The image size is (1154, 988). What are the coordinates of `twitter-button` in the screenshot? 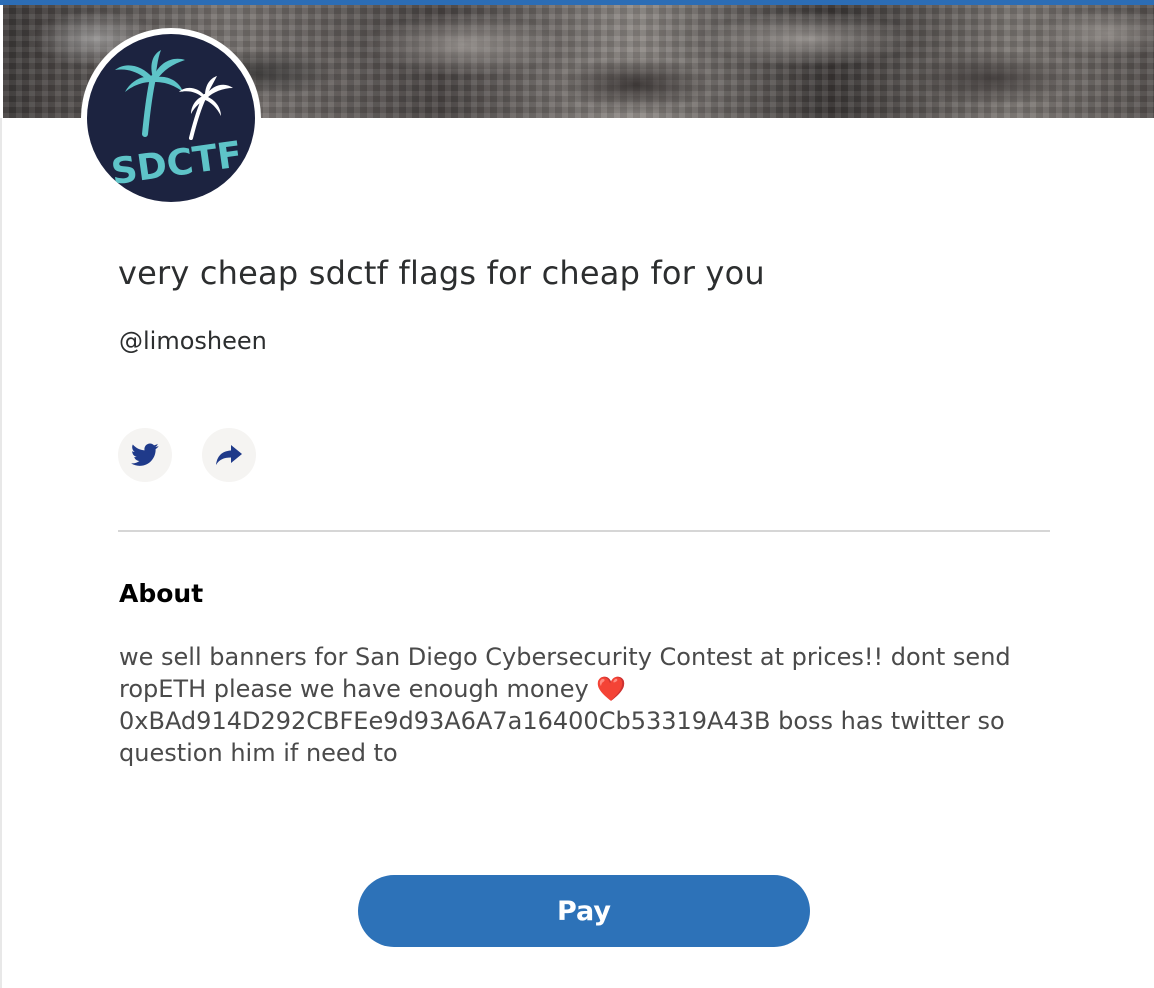 It's located at (145, 455).